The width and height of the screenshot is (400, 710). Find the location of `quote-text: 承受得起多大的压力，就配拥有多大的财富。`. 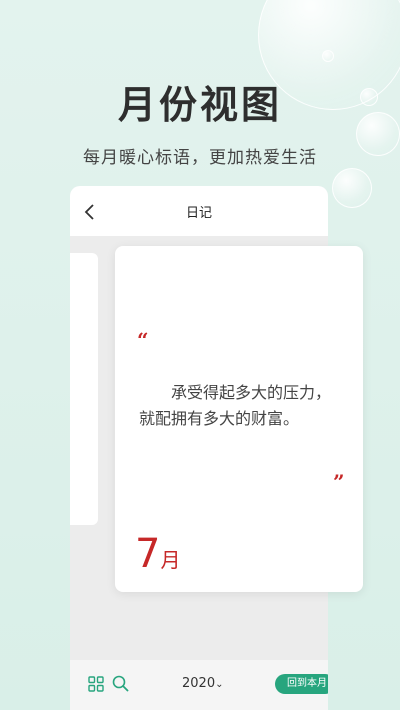

quote-text: 承受得起多大的压力，就配拥有多大的财富。 is located at coordinates (235, 405).